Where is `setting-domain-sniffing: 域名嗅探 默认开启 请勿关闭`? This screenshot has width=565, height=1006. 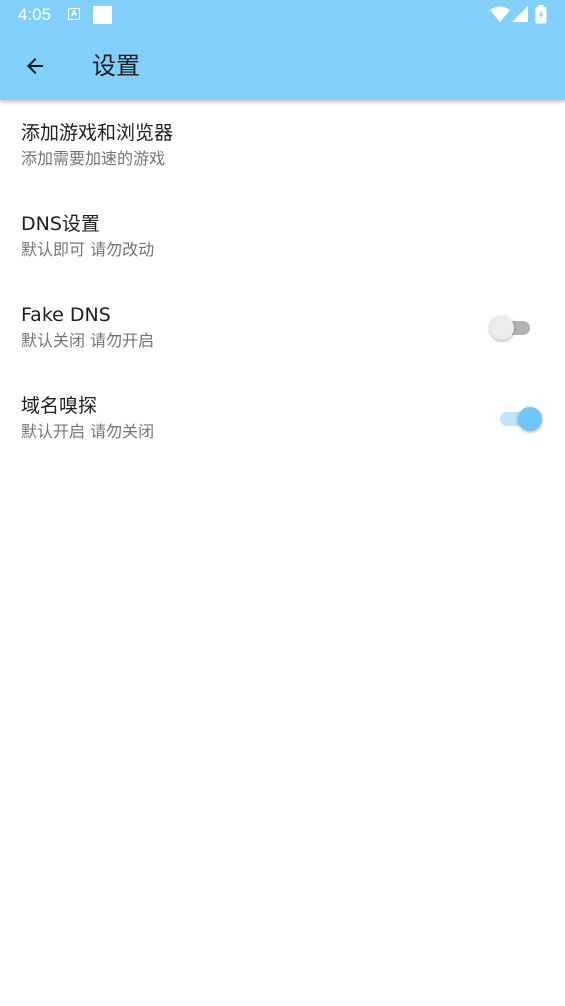 setting-domain-sniffing: 域名嗅探 默认开启 请勿关闭 is located at coordinates (282, 418).